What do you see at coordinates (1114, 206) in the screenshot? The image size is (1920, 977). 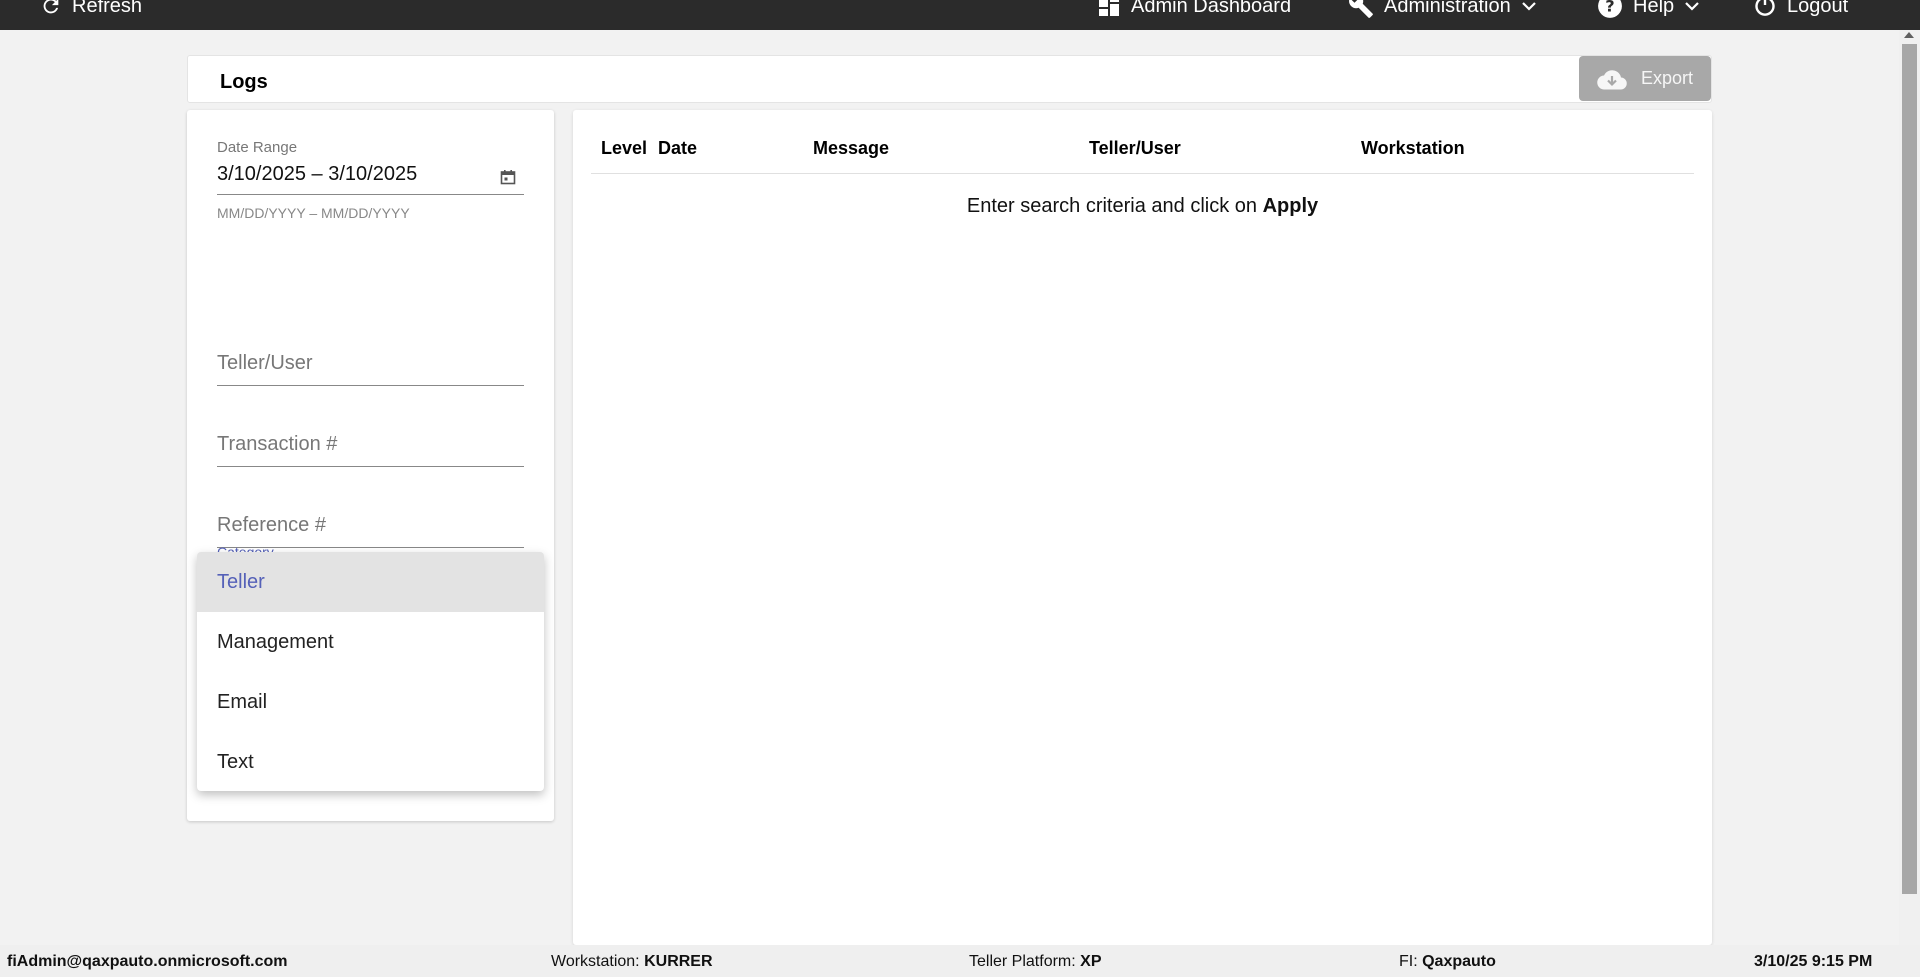 I see `empty-state-text: Enter search criteria and click on` at bounding box center [1114, 206].